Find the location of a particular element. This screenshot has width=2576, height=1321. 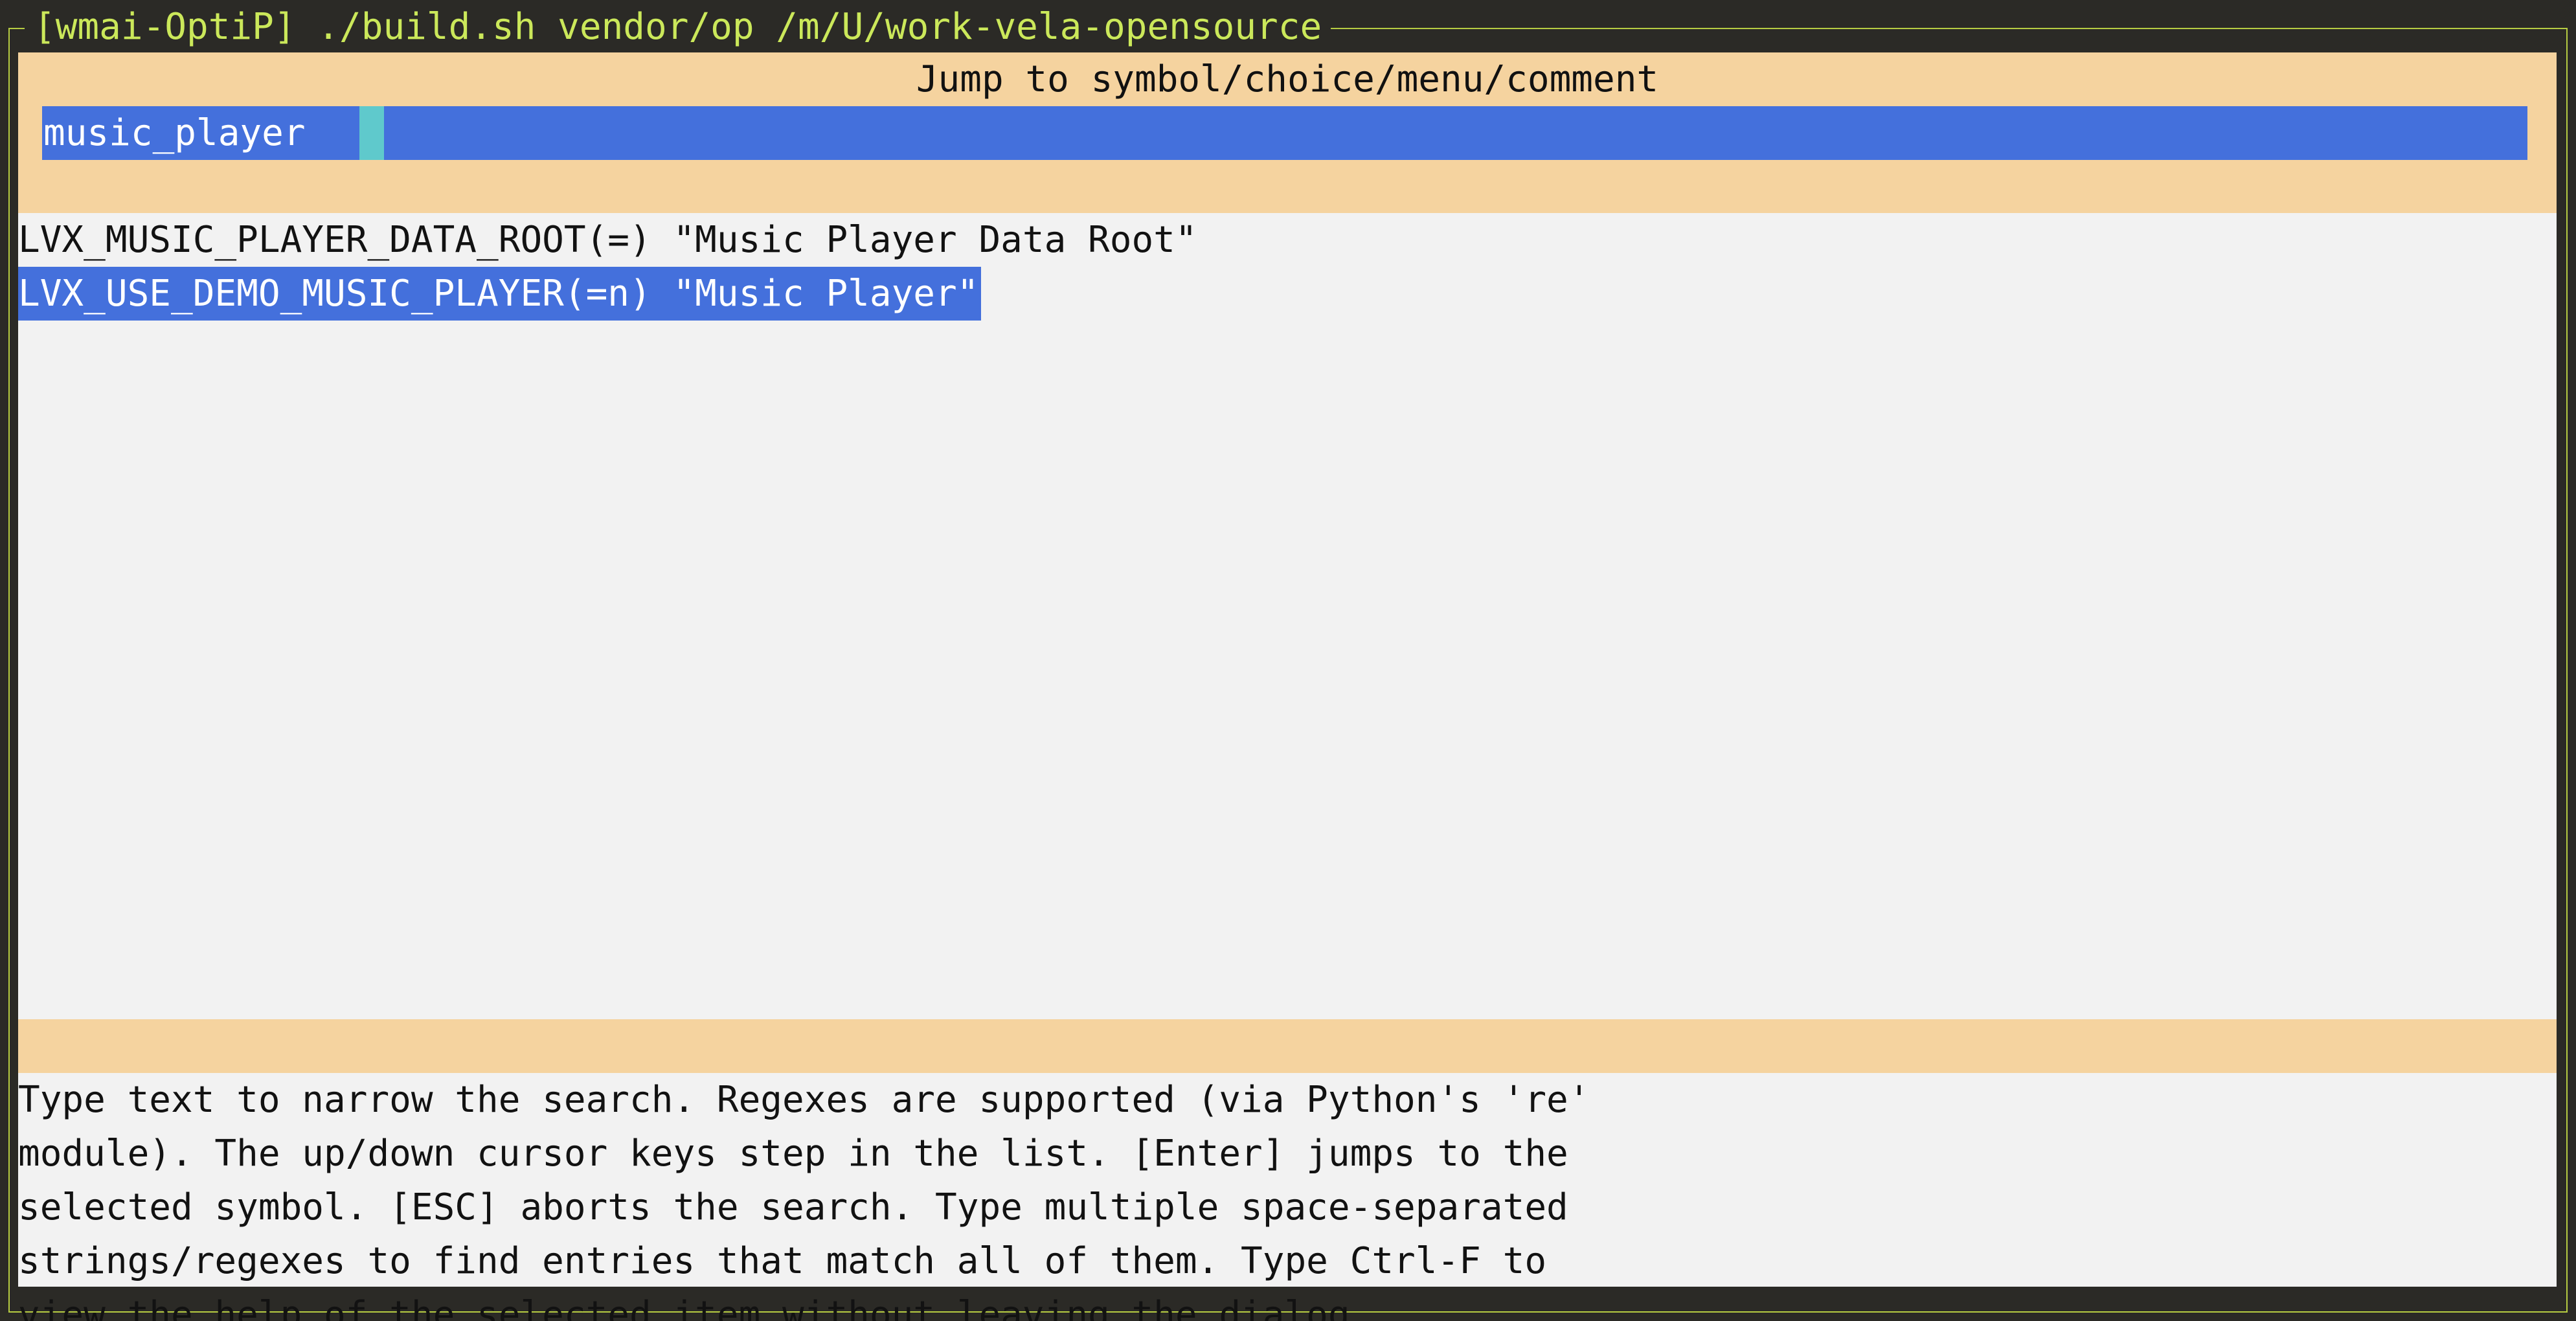

separator-bar is located at coordinates (1287, 1046).